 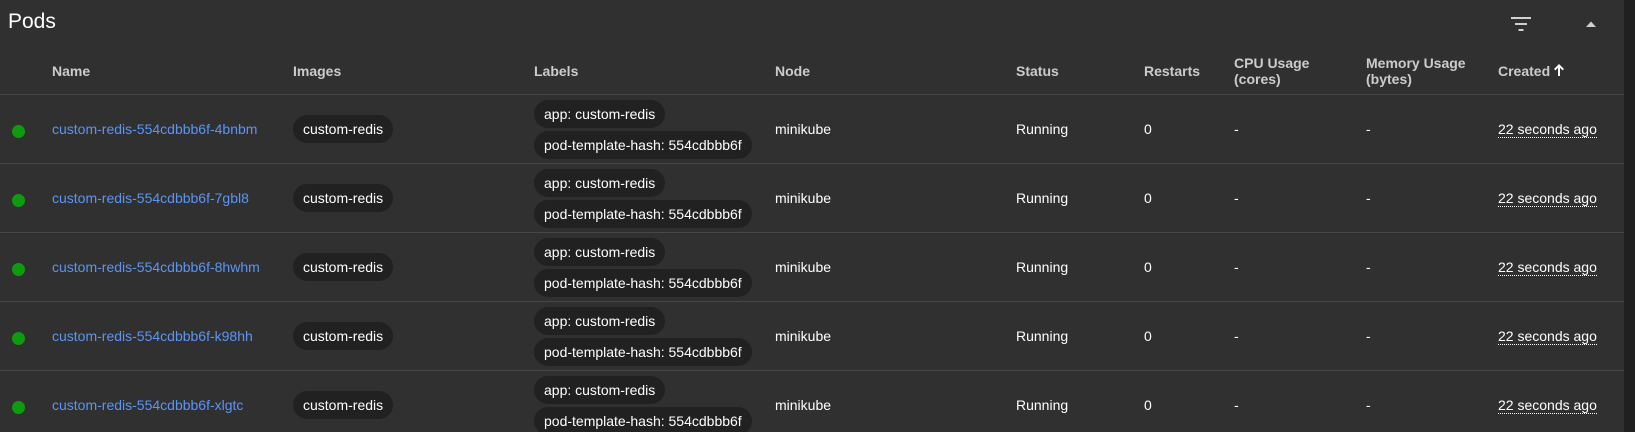 What do you see at coordinates (172, 71) in the screenshot?
I see `header-name: Name` at bounding box center [172, 71].